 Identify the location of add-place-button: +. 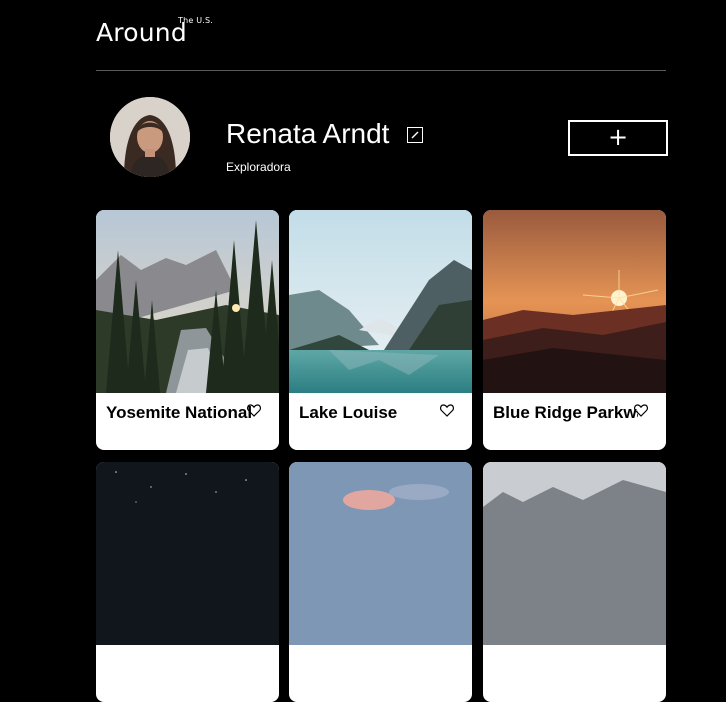
(618, 138).